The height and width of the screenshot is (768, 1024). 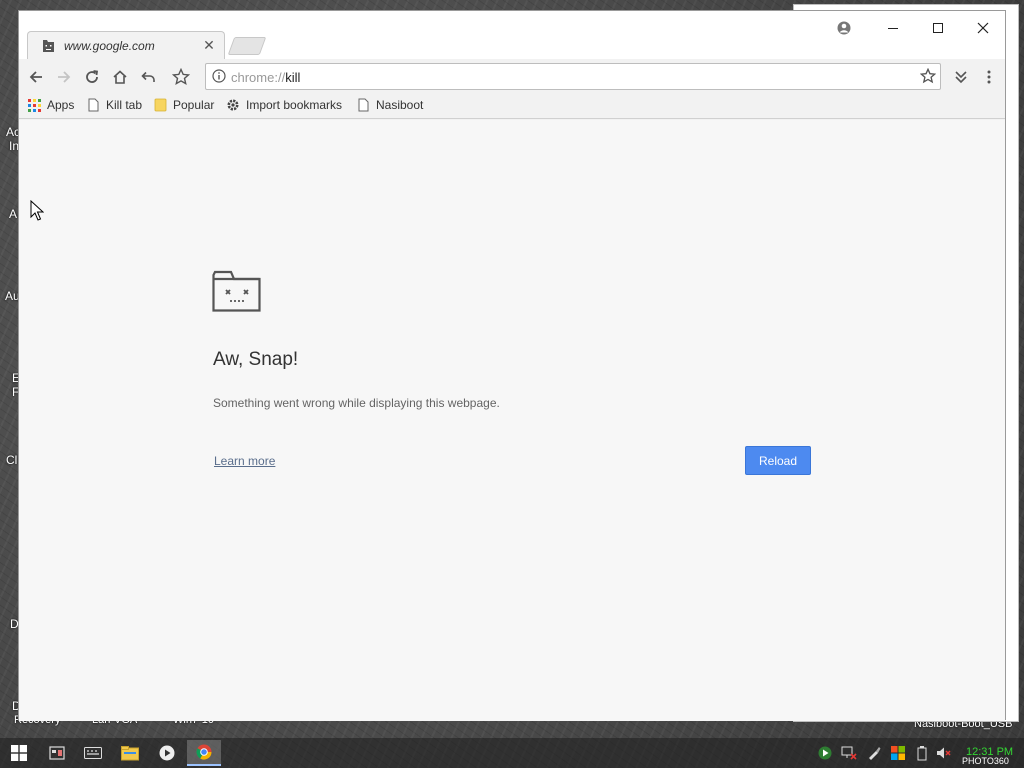 I want to click on windows-tray-icon, so click(x=898, y=753).